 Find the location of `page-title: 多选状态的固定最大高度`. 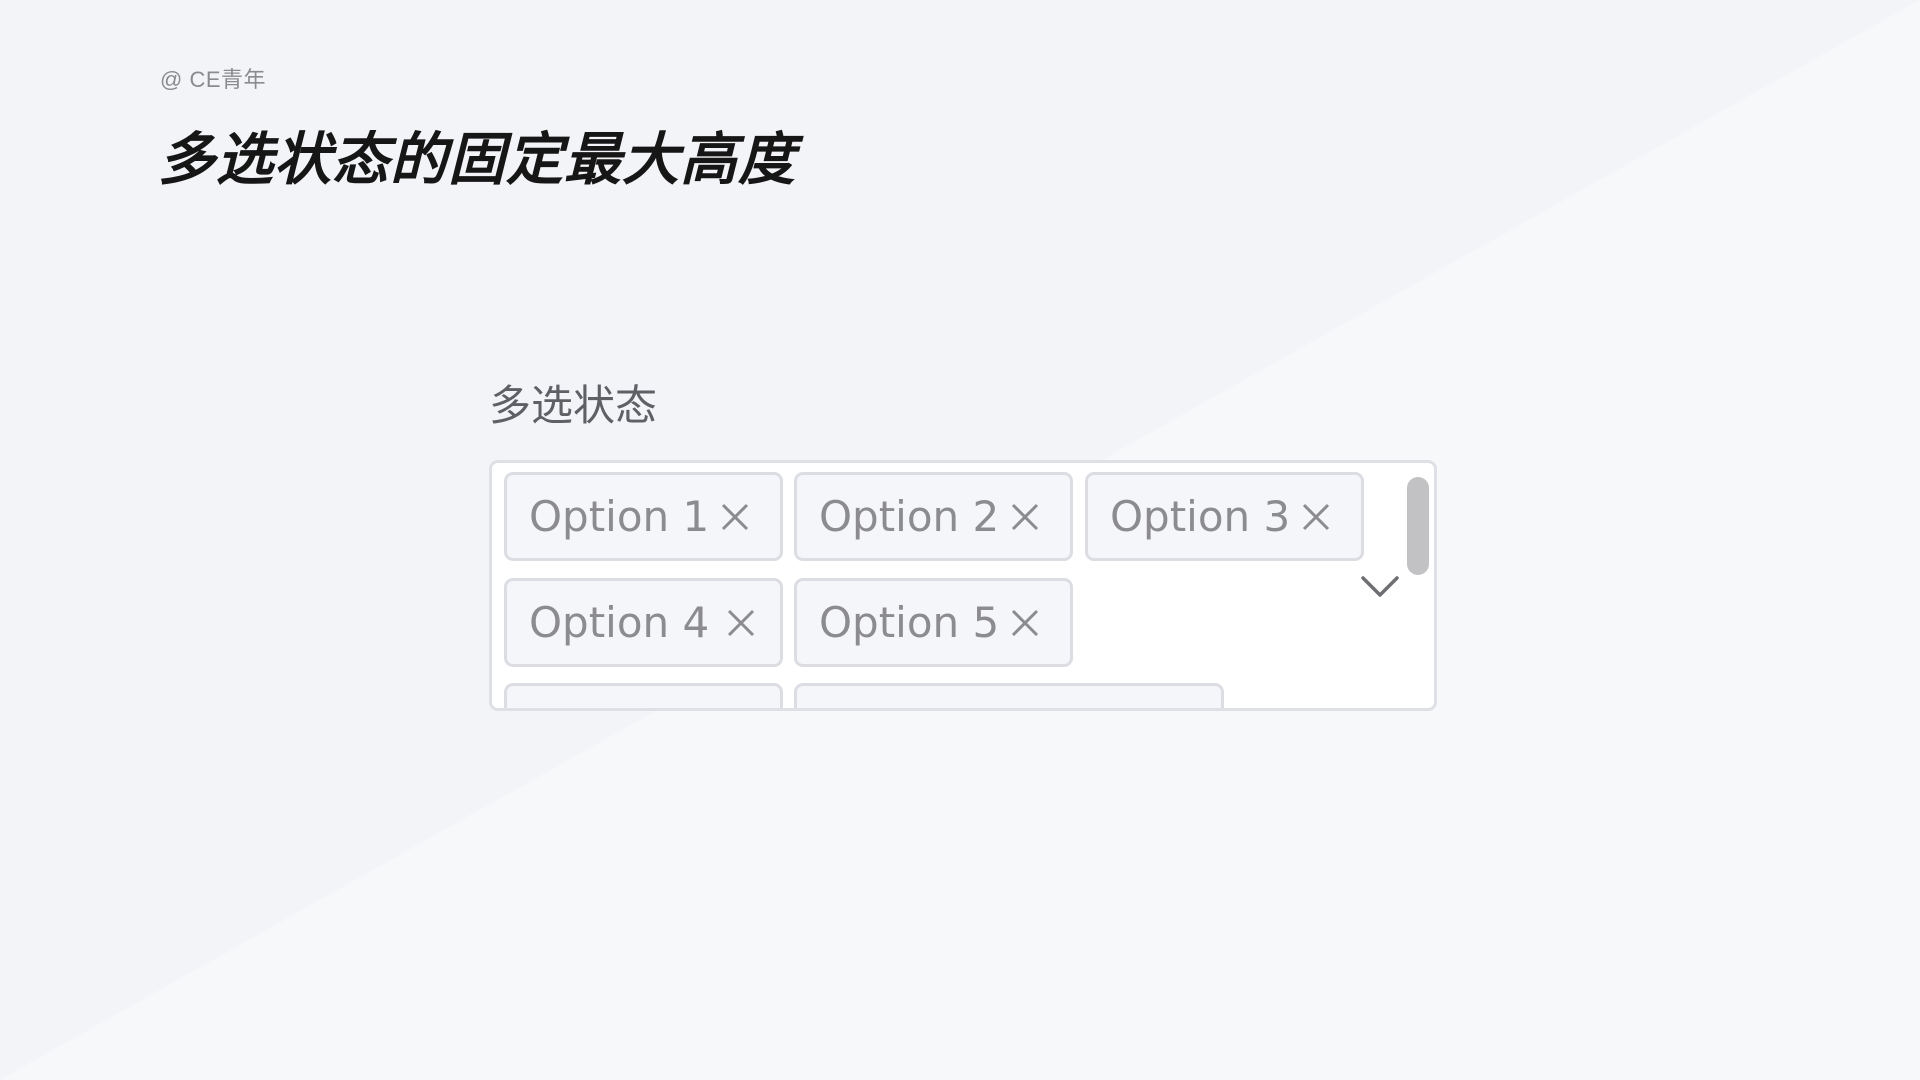

page-title: 多选状态的固定最大高度 is located at coordinates (477, 160).